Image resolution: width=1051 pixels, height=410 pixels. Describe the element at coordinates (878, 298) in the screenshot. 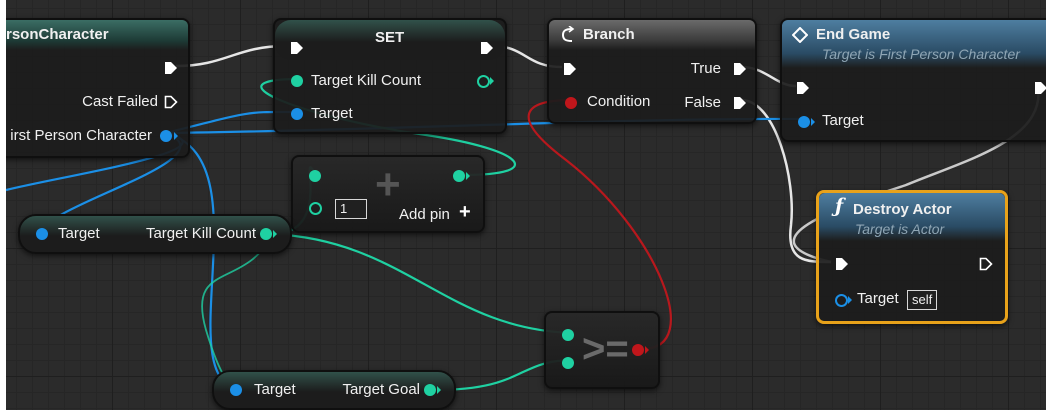

I see `destroy-target-label: Target` at that location.